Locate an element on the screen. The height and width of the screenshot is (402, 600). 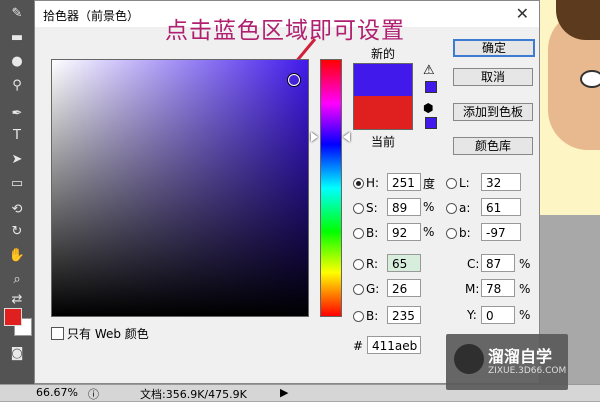
r-input: 65 is located at coordinates (404, 263).